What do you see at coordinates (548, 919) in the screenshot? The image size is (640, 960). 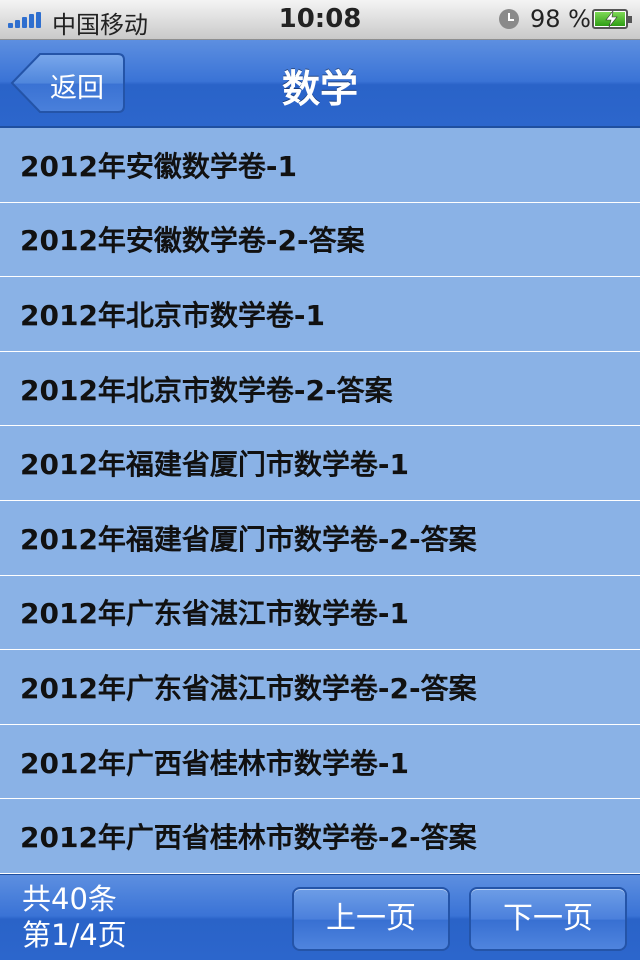 I see `next-page-button: 下一页` at bounding box center [548, 919].